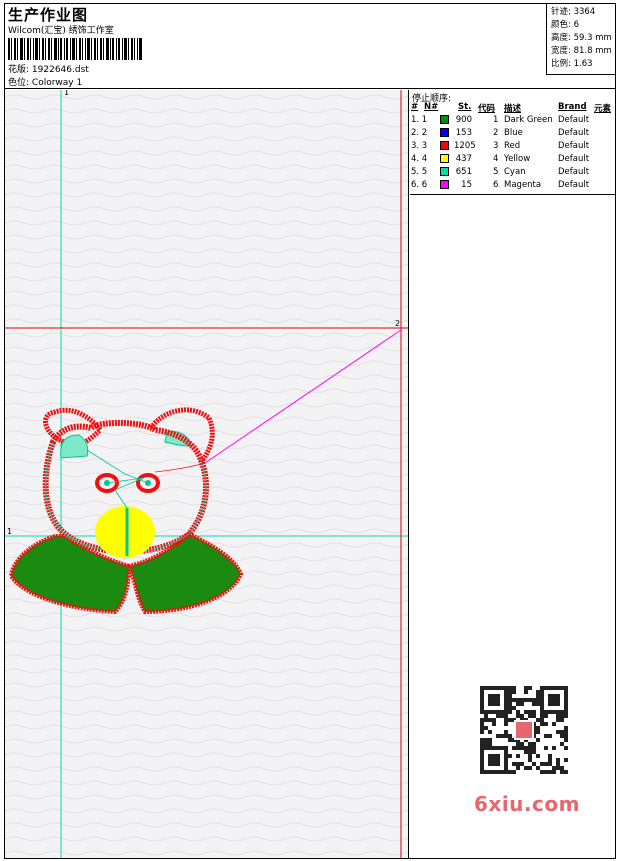 Image resolution: width=620 pixels, height=861 pixels. What do you see at coordinates (515, 172) in the screenshot?
I see `row-desc: Cyan` at bounding box center [515, 172].